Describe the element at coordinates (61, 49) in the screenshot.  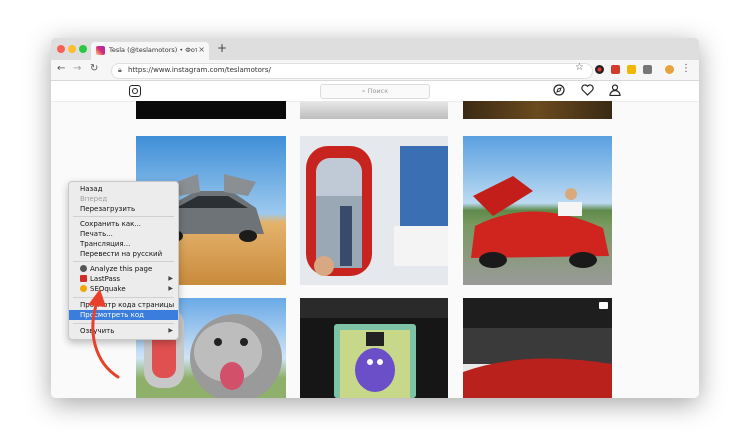
I see `close-window-button` at that location.